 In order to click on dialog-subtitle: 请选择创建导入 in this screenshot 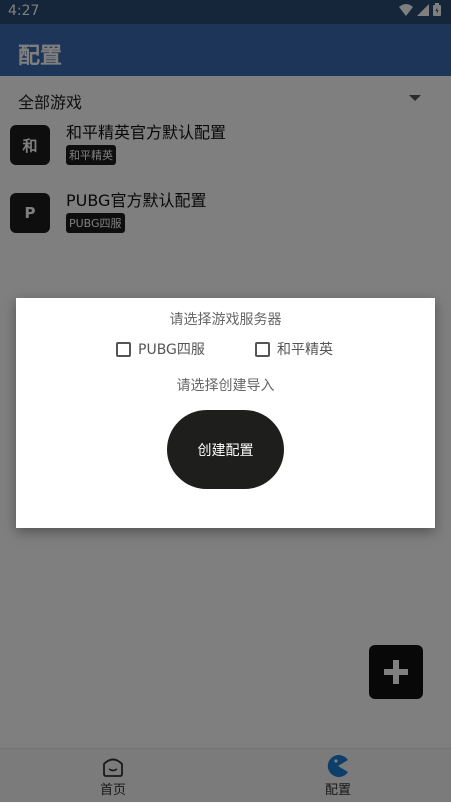, I will do `click(225, 386)`.